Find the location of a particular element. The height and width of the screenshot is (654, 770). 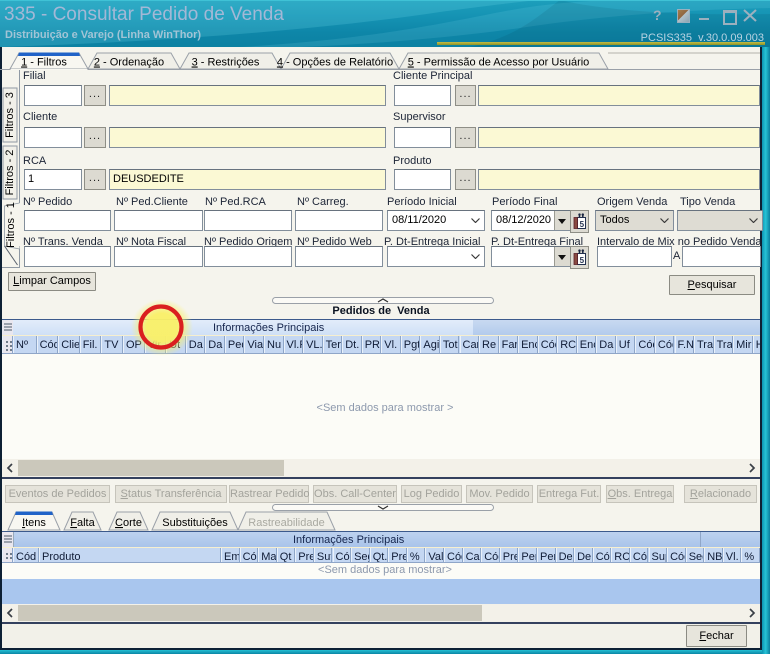

svg-text: Filtros - 1 is located at coordinates (11, 225).